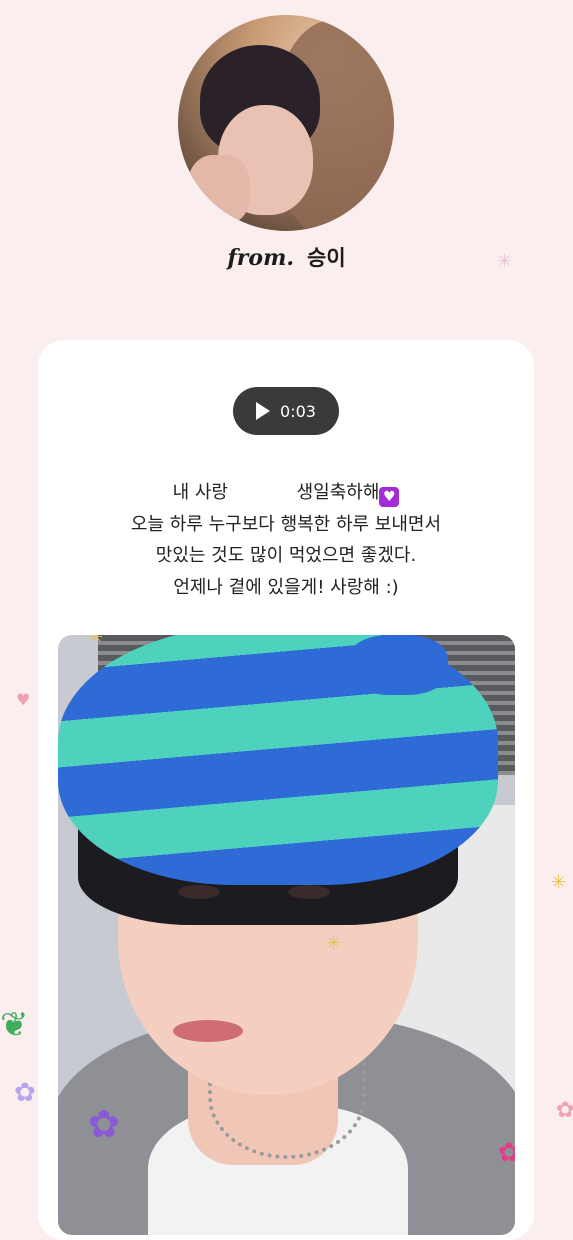 This screenshot has width=573, height=1240. What do you see at coordinates (286, 524) in the screenshot?
I see `message-line-2: 오늘 하루 누구보다 행복한 하루 보내면서` at bounding box center [286, 524].